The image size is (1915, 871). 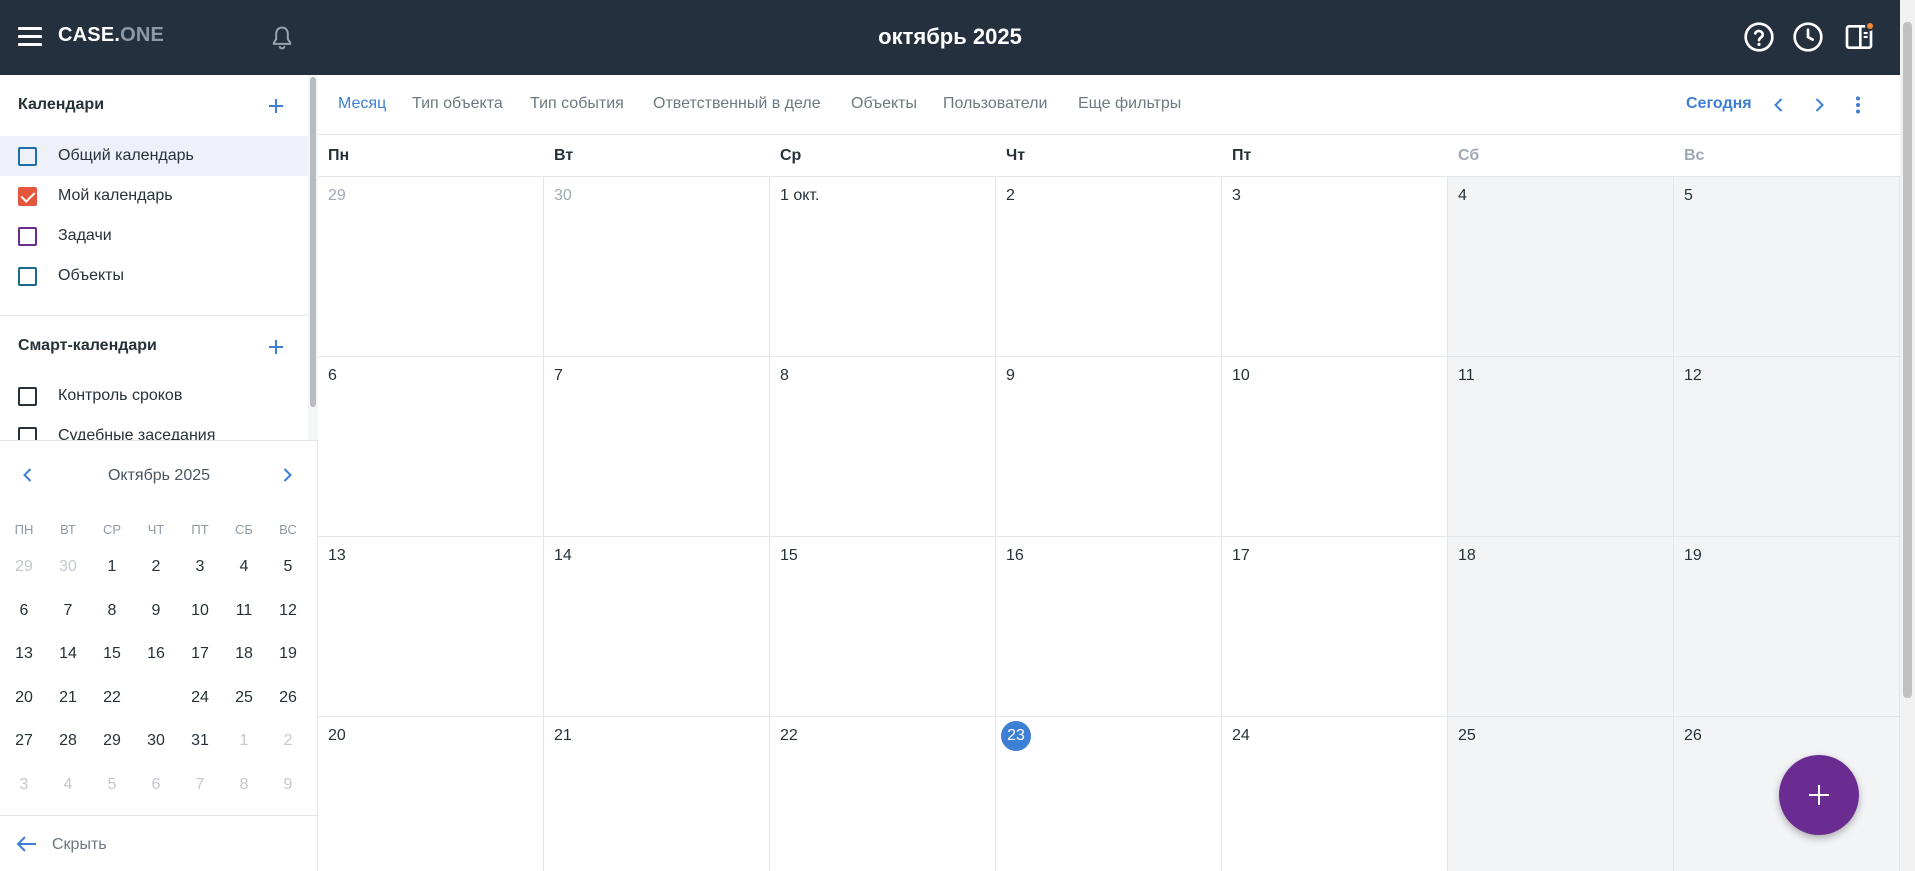 I want to click on calendar-day-cell: 9, so click(x=1109, y=446).